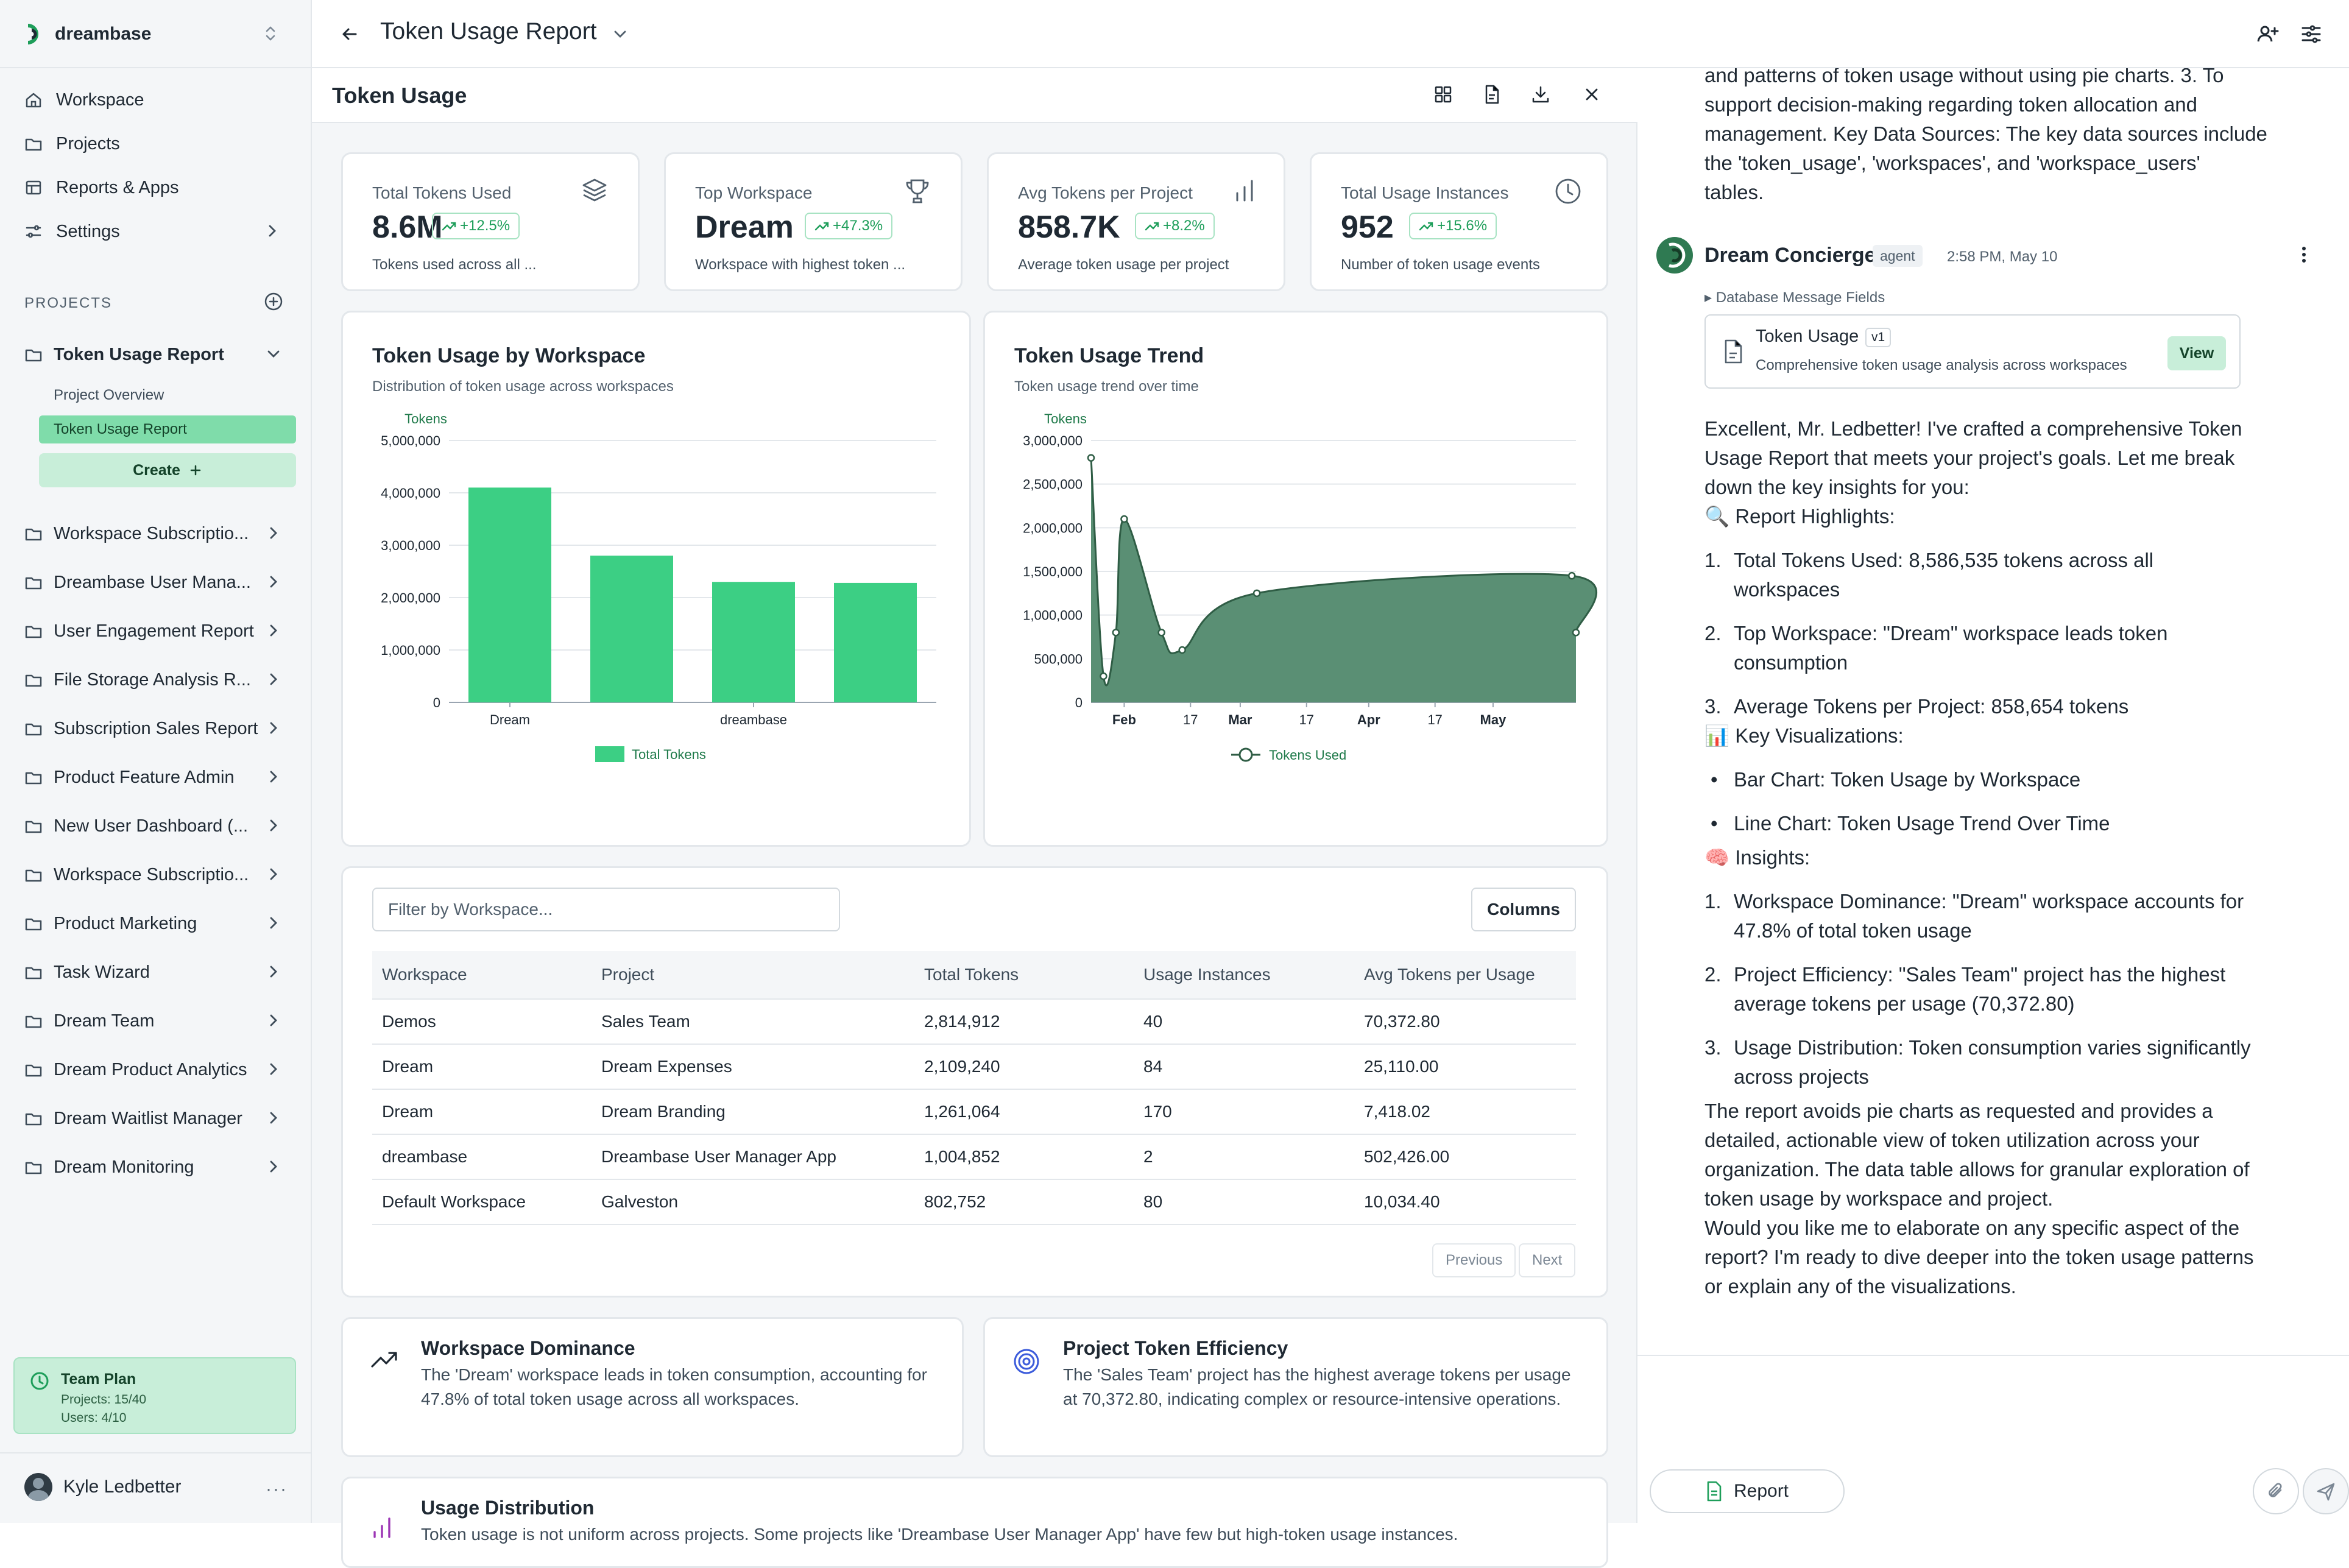  Describe the element at coordinates (2326, 1491) in the screenshot. I see `send-button` at that location.